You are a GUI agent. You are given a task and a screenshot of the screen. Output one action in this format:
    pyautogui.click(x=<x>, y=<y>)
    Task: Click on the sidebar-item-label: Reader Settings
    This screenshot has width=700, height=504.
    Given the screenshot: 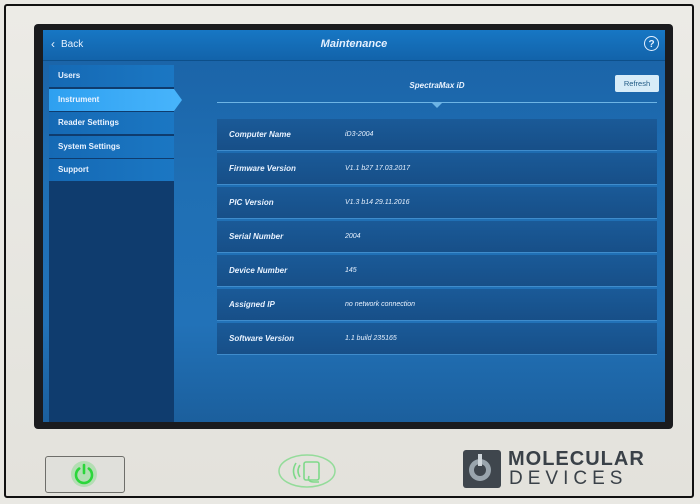 What is the action you would take?
    pyautogui.click(x=88, y=122)
    